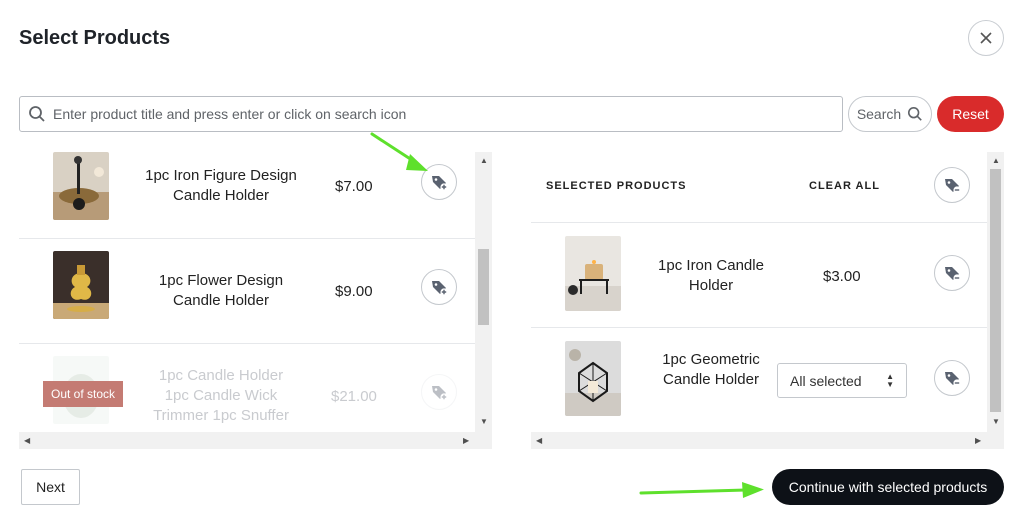  I want to click on search-button: Search, so click(890, 114).